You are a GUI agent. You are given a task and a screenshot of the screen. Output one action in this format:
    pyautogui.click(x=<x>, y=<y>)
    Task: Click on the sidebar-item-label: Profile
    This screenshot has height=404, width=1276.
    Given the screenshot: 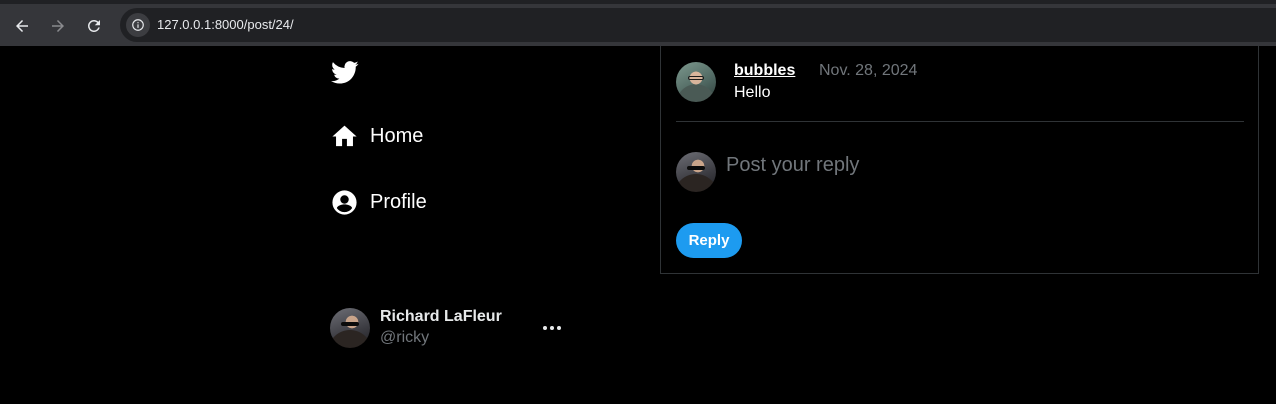 What is the action you would take?
    pyautogui.click(x=398, y=201)
    